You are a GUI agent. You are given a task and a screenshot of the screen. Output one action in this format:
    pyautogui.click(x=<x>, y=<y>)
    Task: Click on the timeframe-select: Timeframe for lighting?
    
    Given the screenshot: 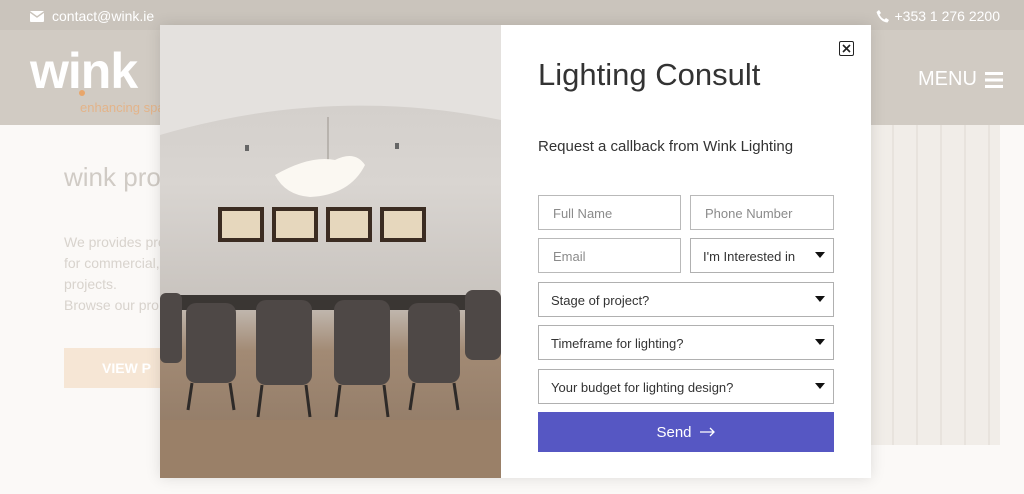 What is the action you would take?
    pyautogui.click(x=686, y=342)
    